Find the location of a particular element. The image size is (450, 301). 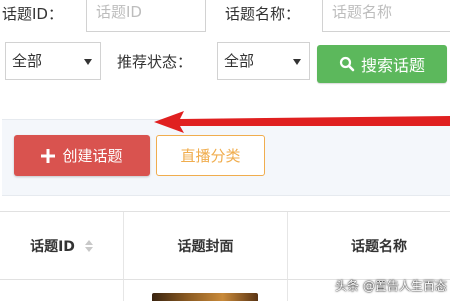

search-icon is located at coordinates (347, 64).